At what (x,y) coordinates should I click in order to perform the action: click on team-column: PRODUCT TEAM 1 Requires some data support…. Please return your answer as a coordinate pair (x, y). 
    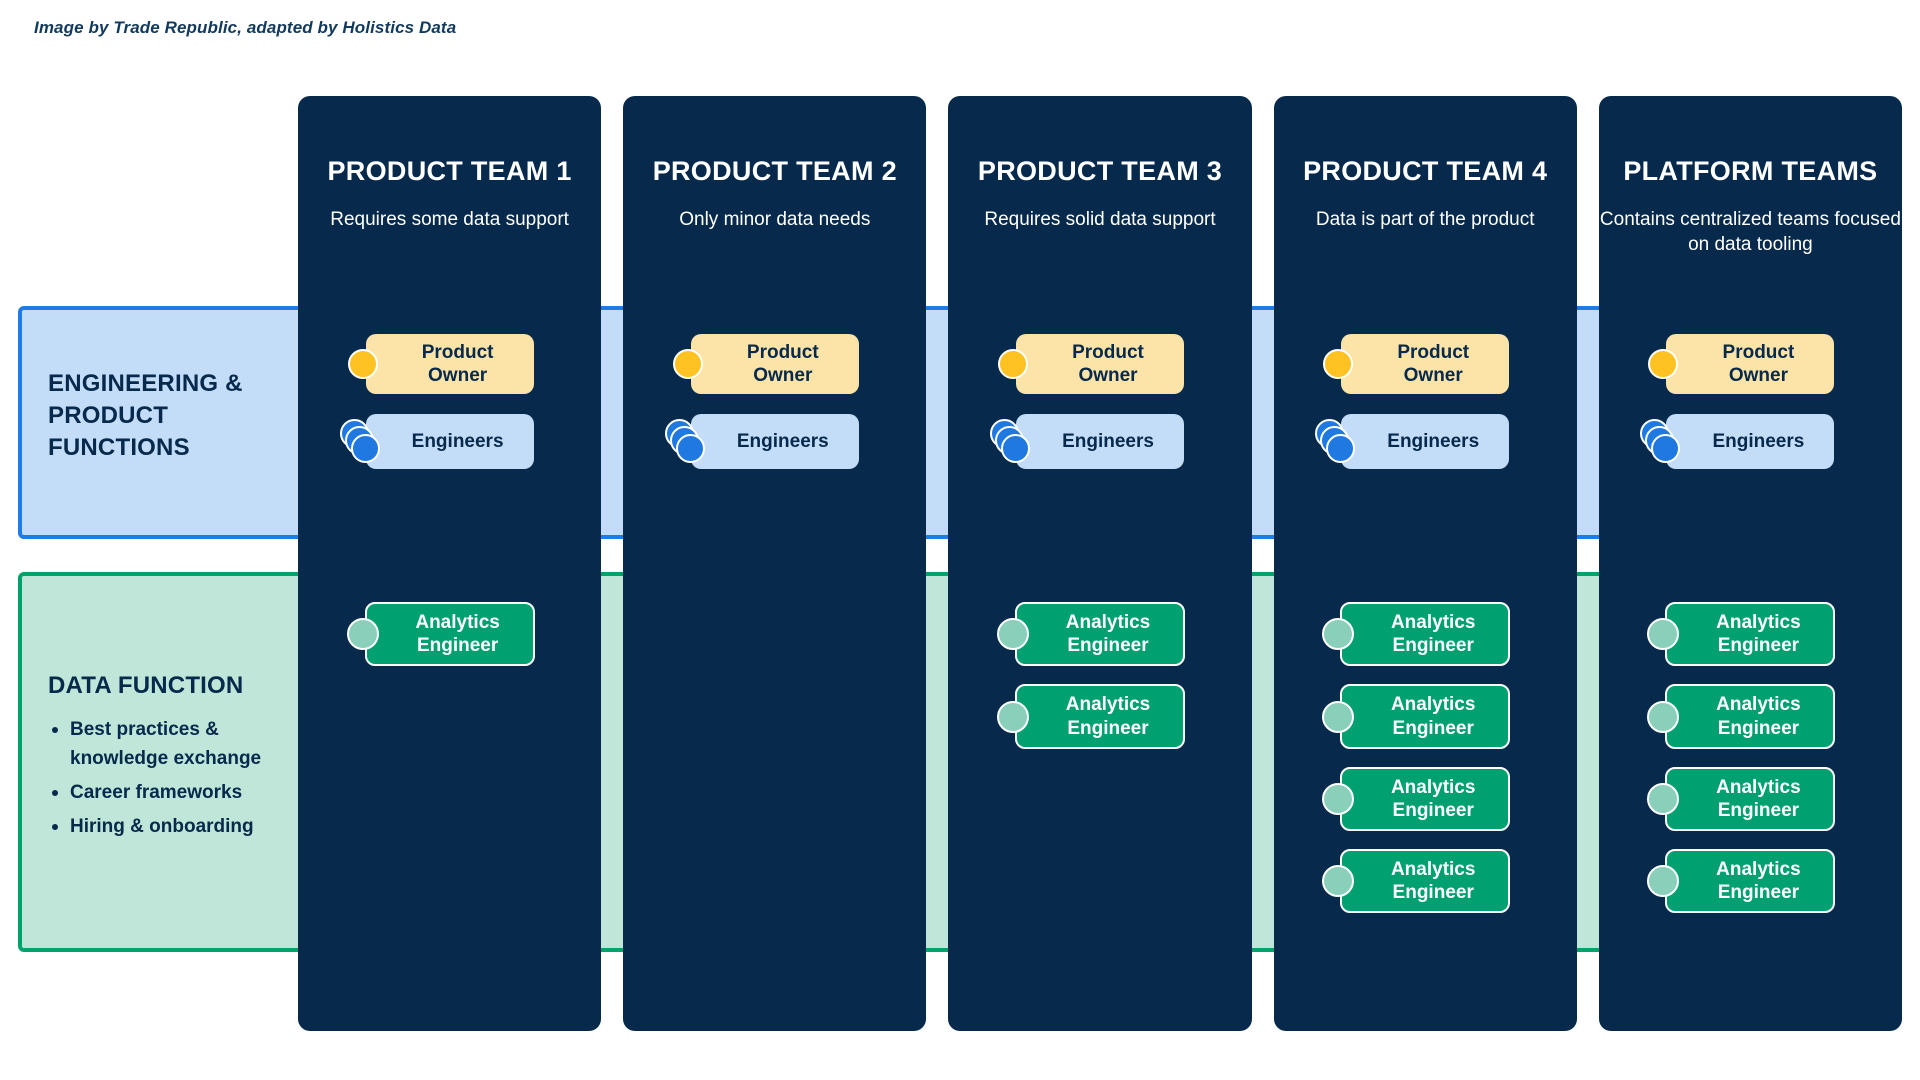
    Looking at the image, I should click on (450, 563).